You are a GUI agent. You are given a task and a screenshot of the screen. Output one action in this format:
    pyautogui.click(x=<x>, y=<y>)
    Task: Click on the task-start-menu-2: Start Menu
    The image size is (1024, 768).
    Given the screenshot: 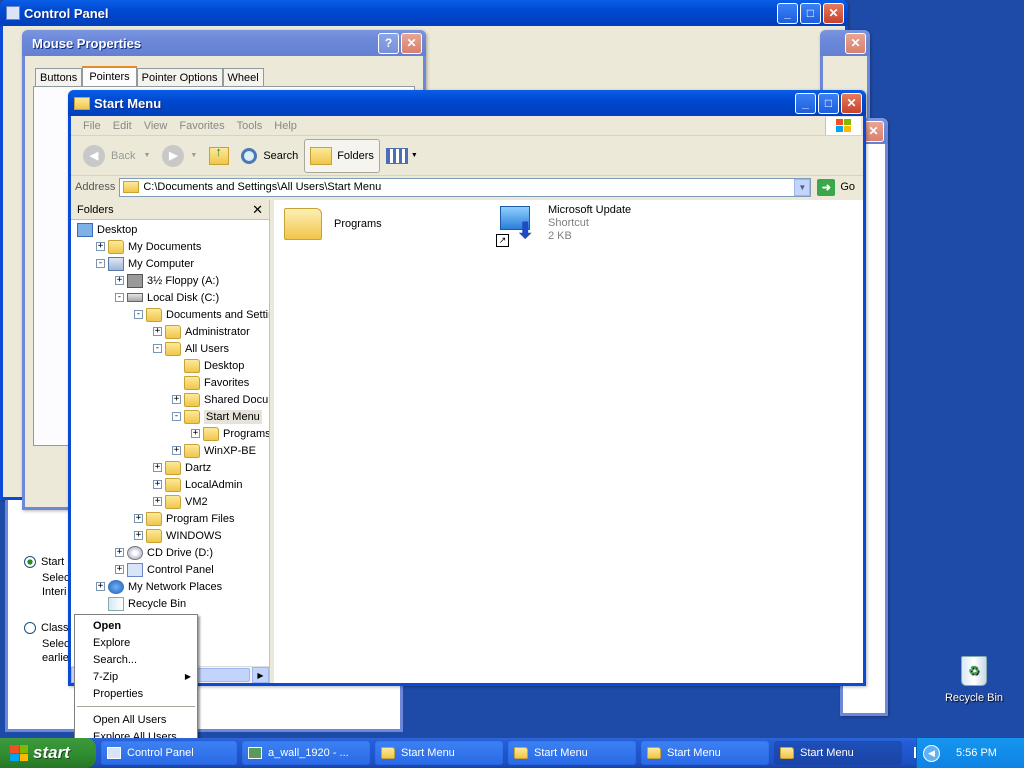 What is the action you would take?
    pyautogui.click(x=572, y=753)
    